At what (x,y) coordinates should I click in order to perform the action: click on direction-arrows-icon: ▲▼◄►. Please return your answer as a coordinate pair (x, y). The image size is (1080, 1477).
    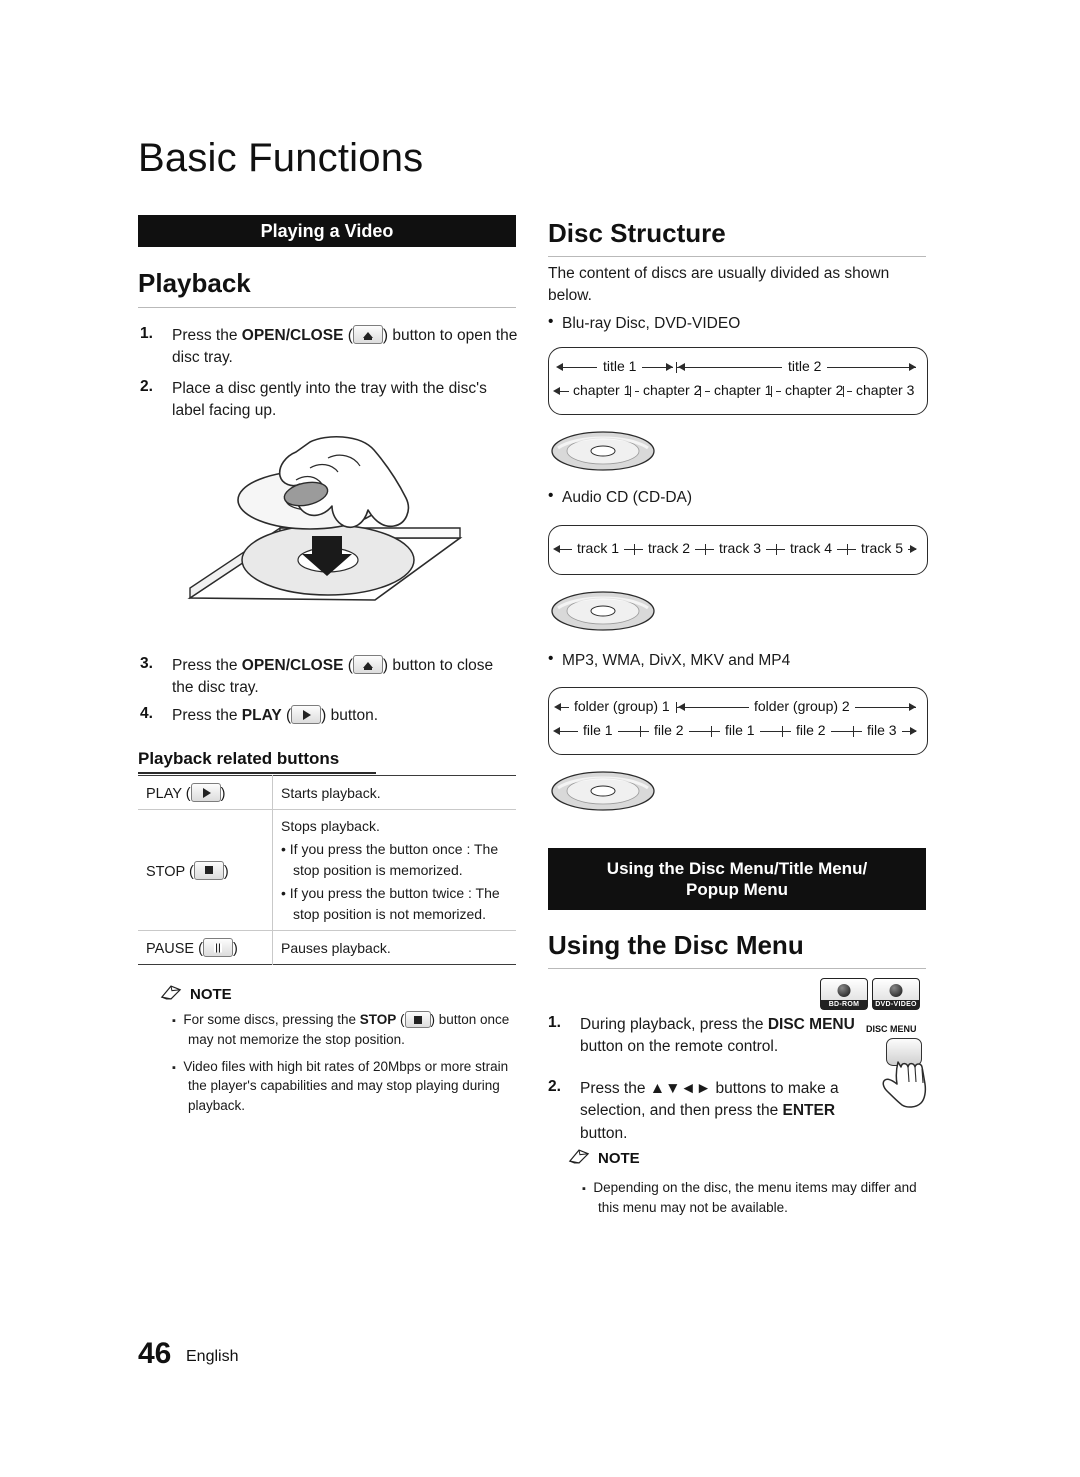
    Looking at the image, I should click on (680, 1088).